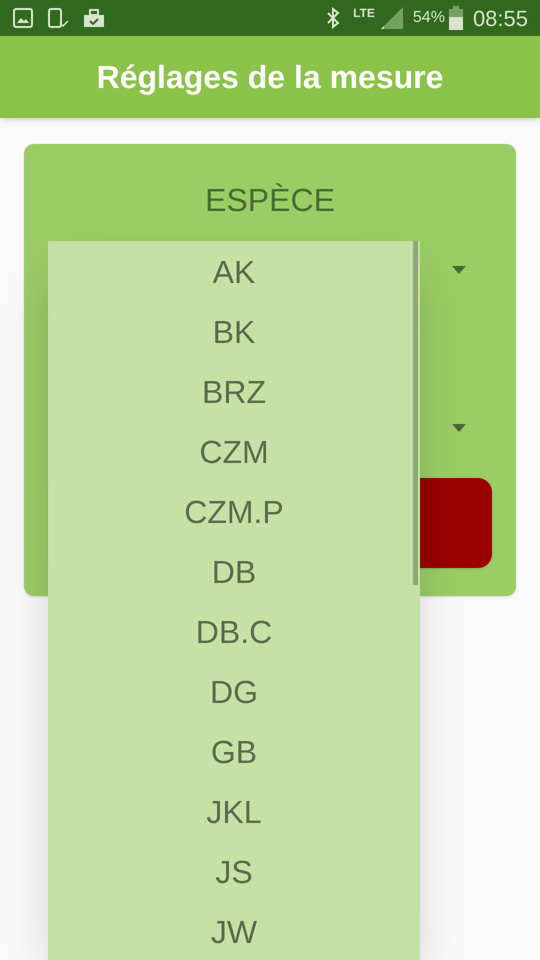 The width and height of the screenshot is (540, 960). What do you see at coordinates (234, 512) in the screenshot?
I see `dropdown-item: CZM.P` at bounding box center [234, 512].